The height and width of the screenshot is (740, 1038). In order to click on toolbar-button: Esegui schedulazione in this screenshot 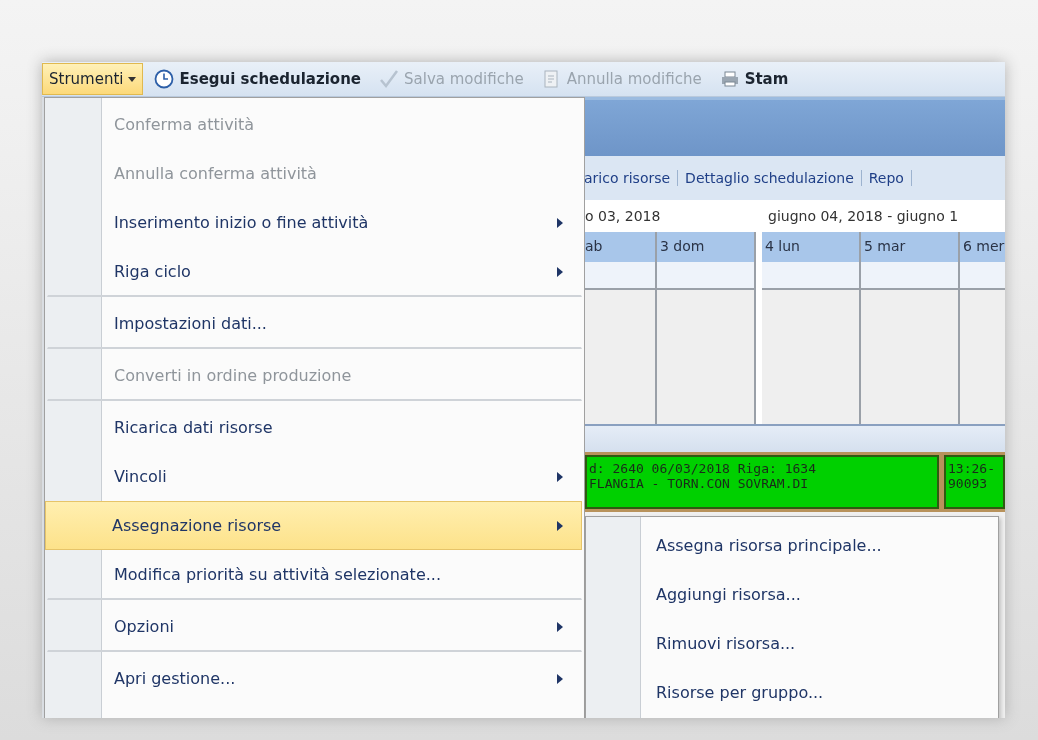, I will do `click(257, 79)`.